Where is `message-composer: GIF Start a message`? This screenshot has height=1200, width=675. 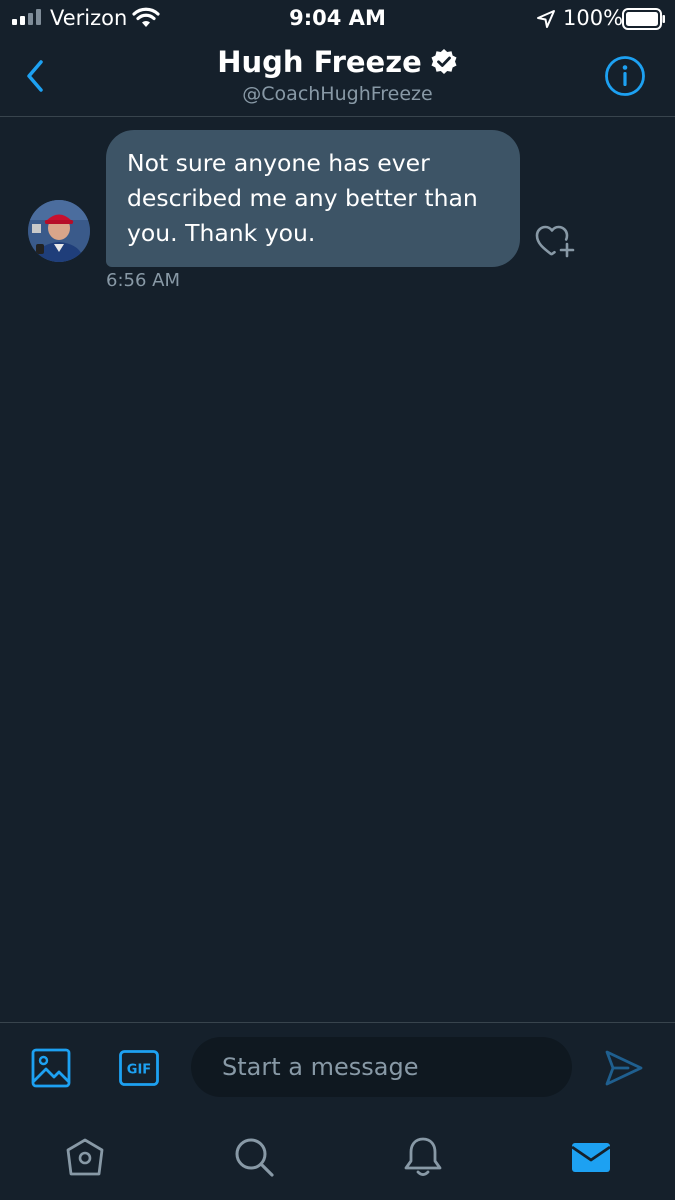
message-composer: GIF Start a message is located at coordinates (337, 1068).